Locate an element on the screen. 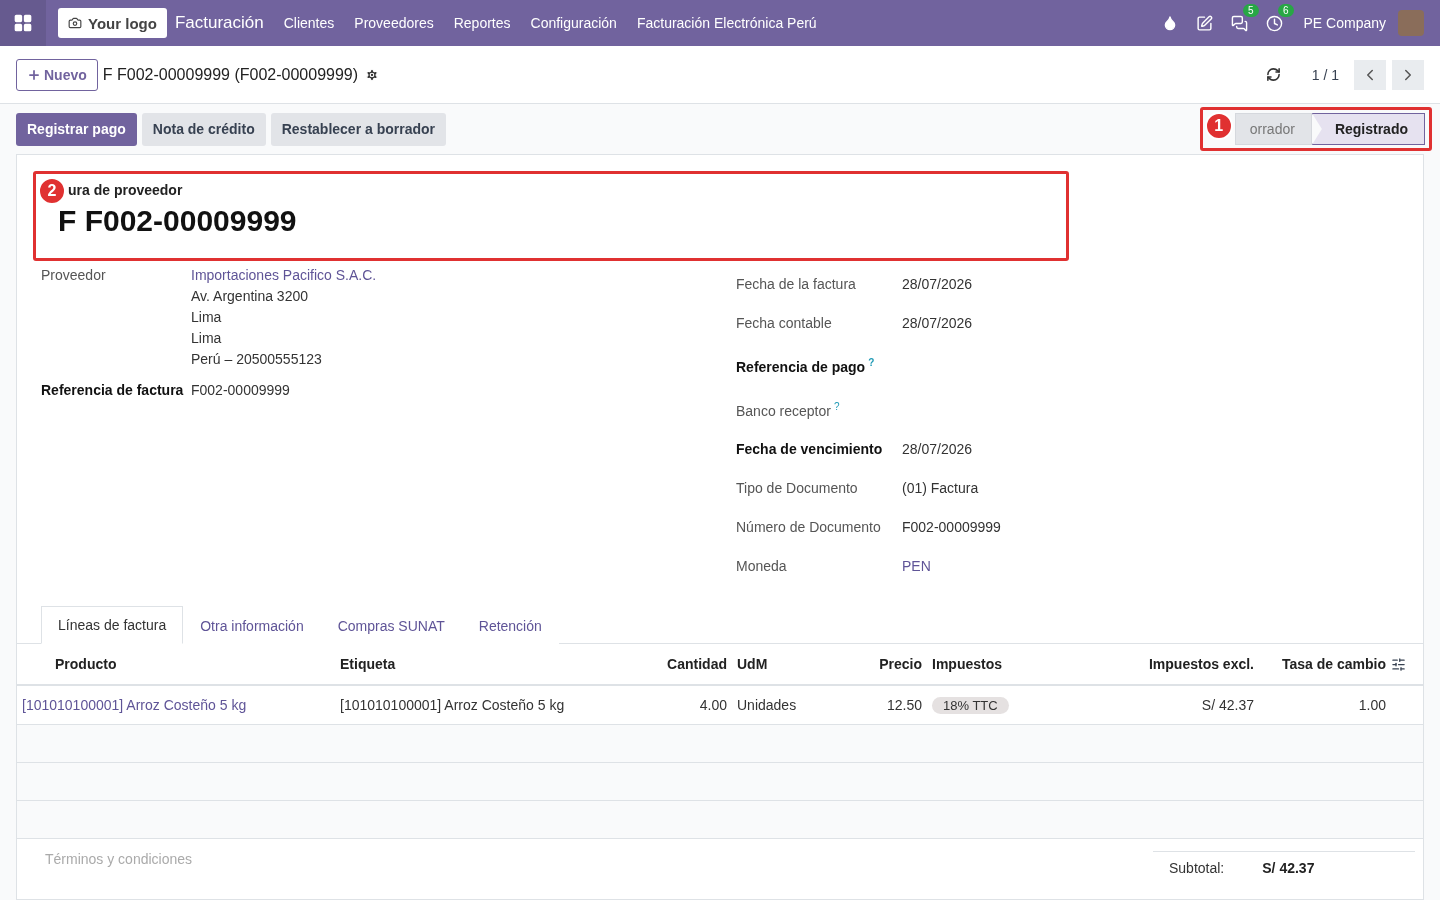 The height and width of the screenshot is (900, 1440). menu-item: Configuración is located at coordinates (573, 23).